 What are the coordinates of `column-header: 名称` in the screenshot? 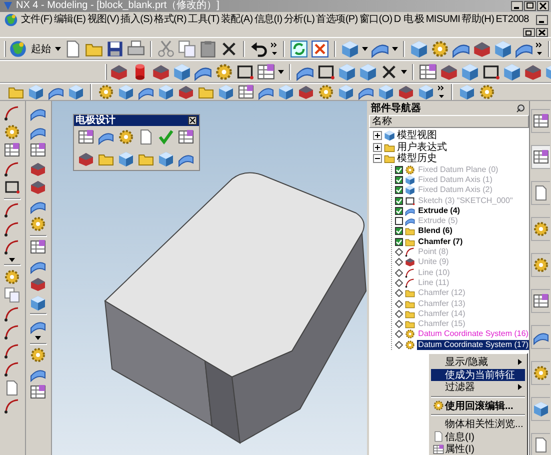 It's located at (449, 121).